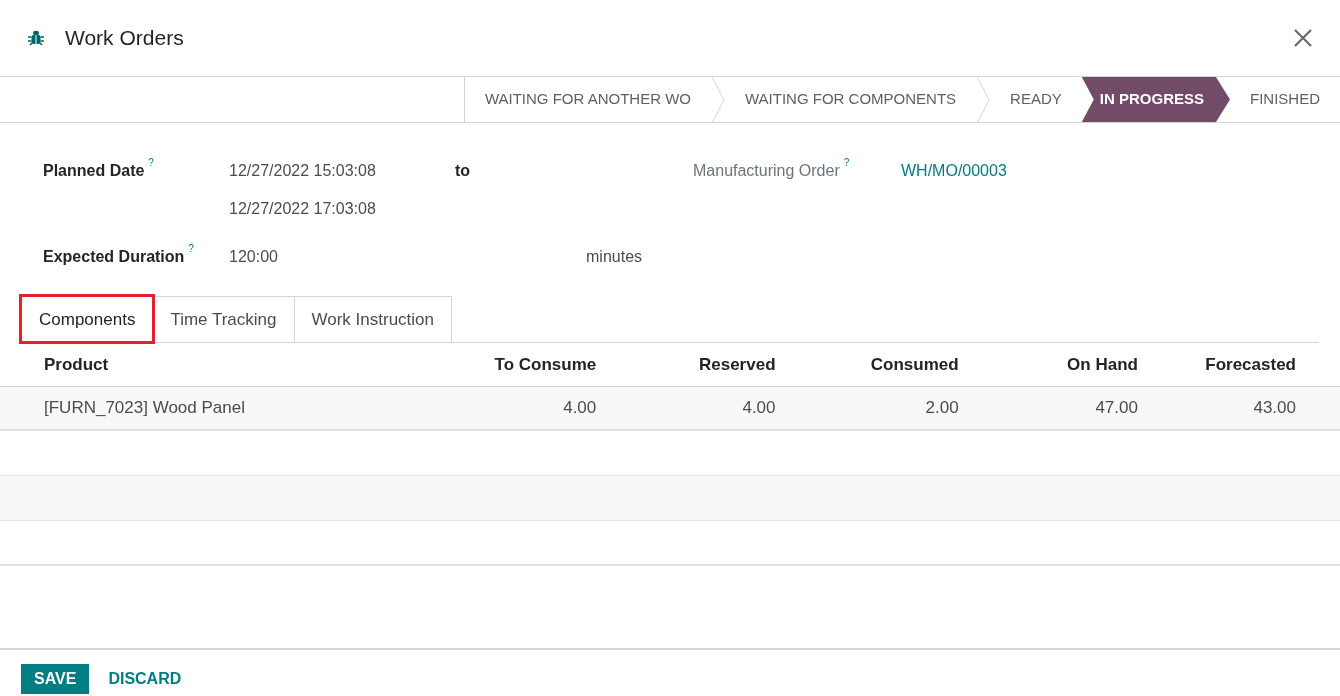 The image size is (1340, 696). What do you see at coordinates (686, 364) in the screenshot?
I see `column-header: Reserved` at bounding box center [686, 364].